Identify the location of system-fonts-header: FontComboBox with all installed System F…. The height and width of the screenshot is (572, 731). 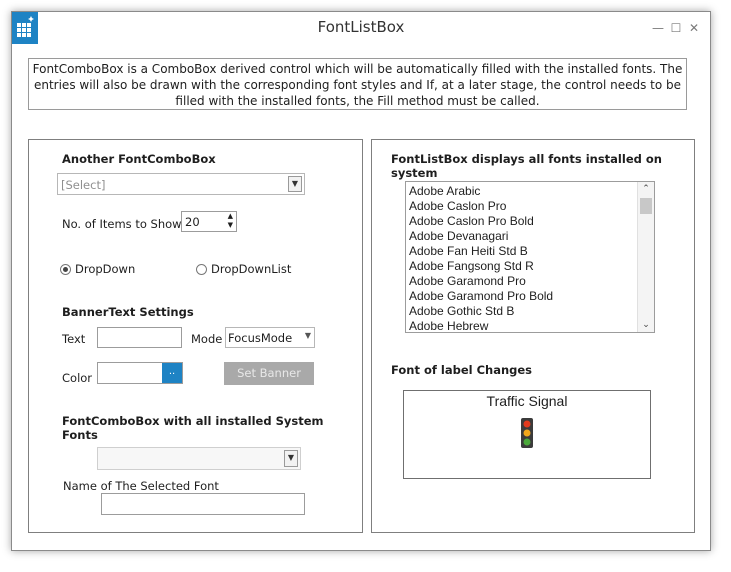
(193, 428).